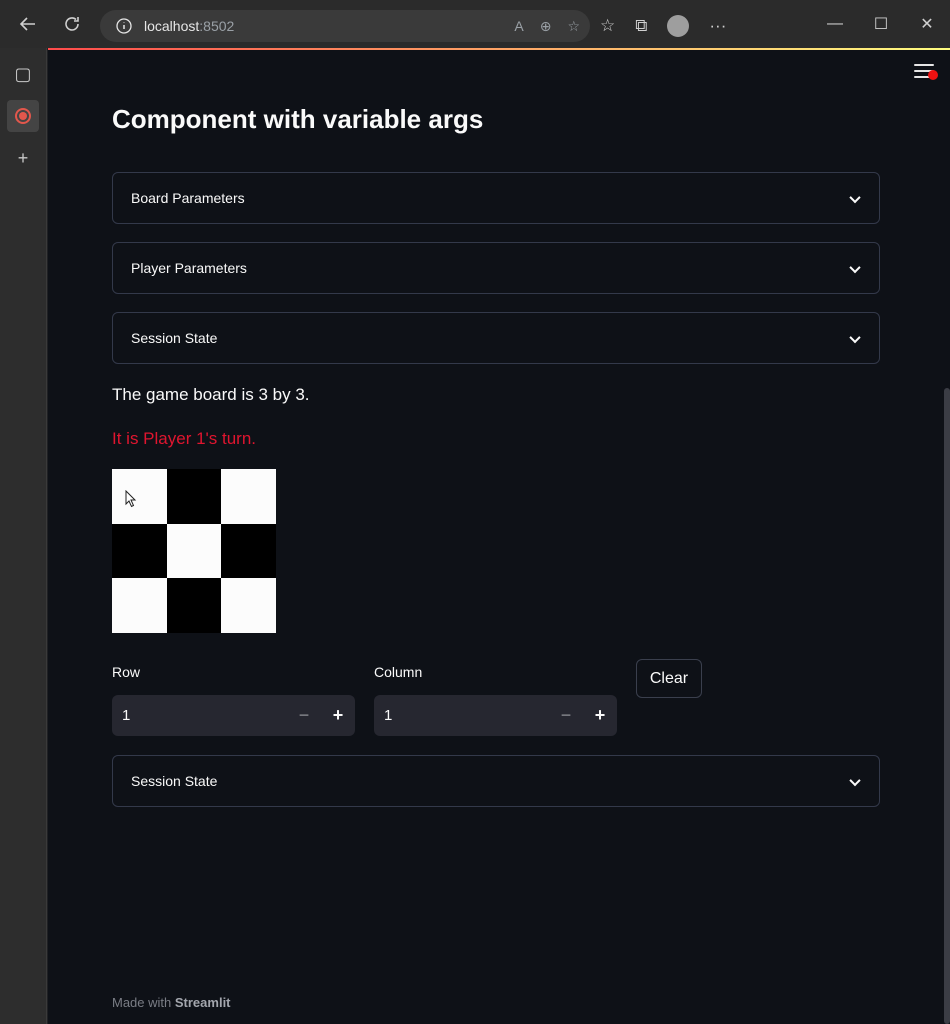 The width and height of the screenshot is (950, 1024). Describe the element at coordinates (717, 26) in the screenshot. I see `more-options-icon: ···` at that location.